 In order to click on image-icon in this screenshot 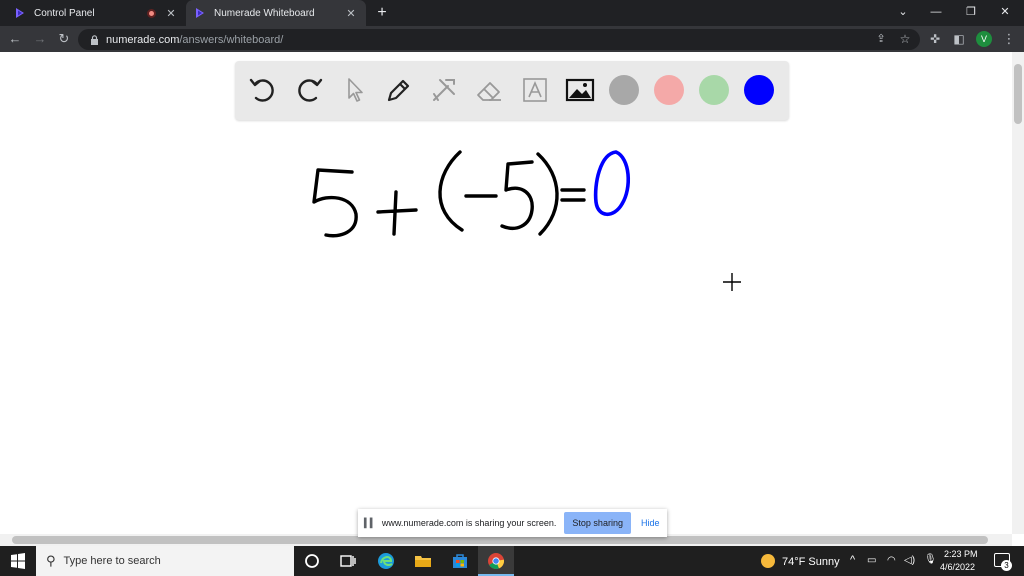, I will do `click(580, 90)`.